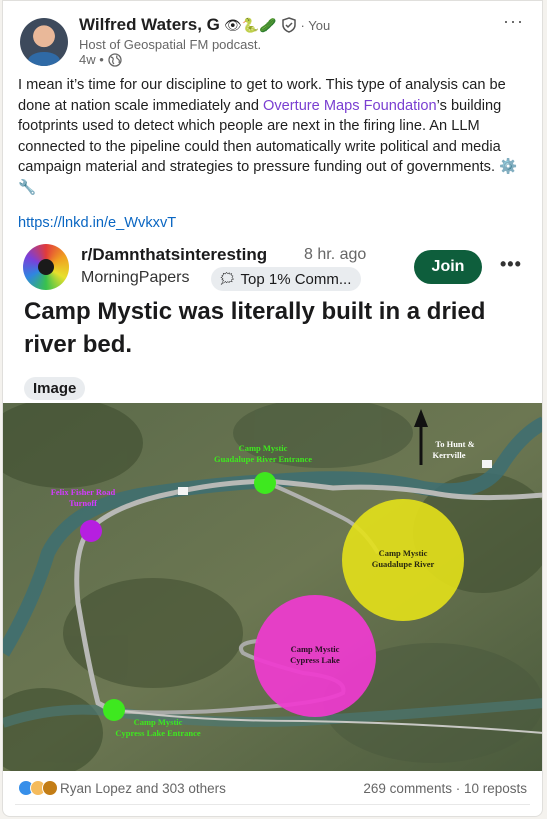  Describe the element at coordinates (158, 722) in the screenshot. I see `label-cypress-entrance-1: Camp Mystic` at that location.